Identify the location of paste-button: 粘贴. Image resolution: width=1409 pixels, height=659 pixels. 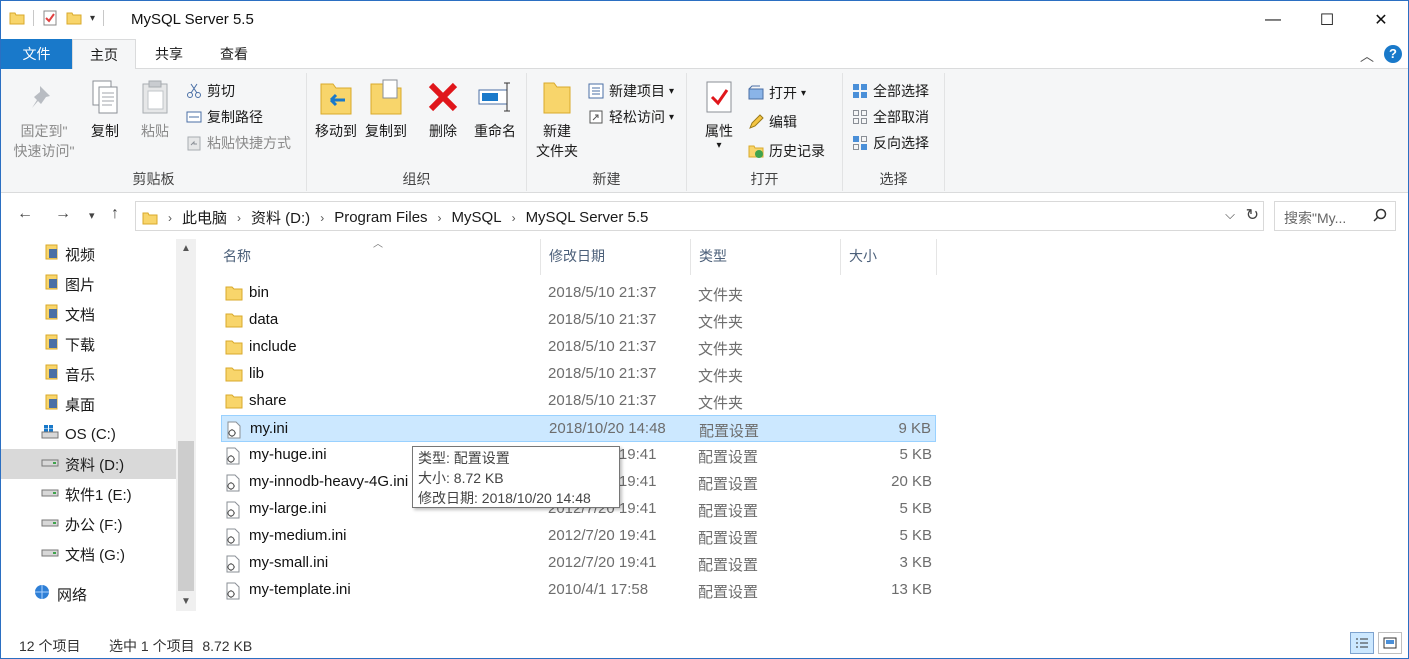
(155, 109).